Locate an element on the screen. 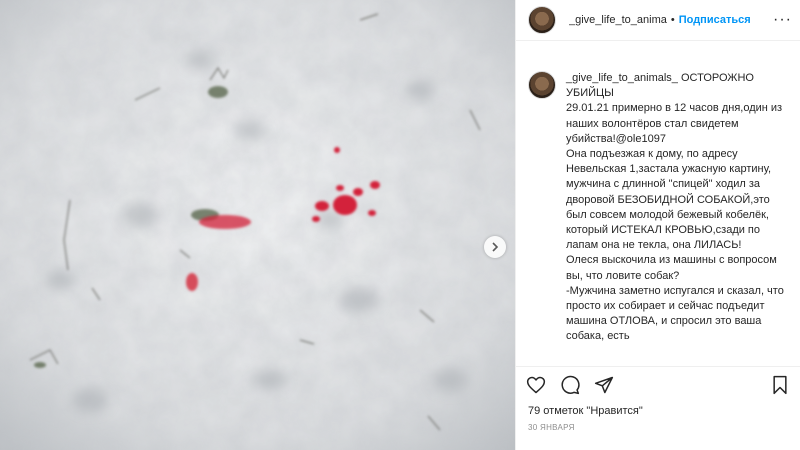  chevron-right-icon is located at coordinates (495, 247).